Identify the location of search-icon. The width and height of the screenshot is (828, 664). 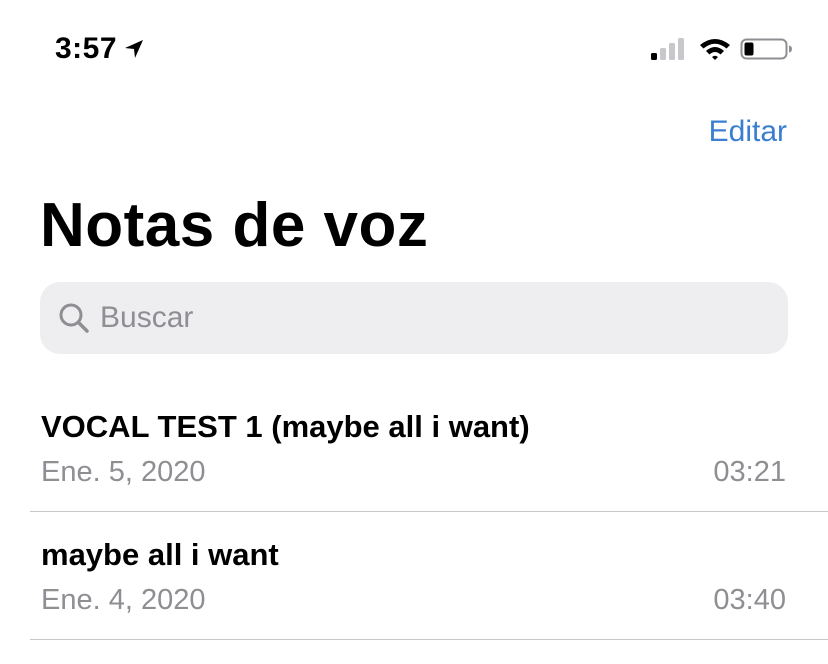
(74, 318).